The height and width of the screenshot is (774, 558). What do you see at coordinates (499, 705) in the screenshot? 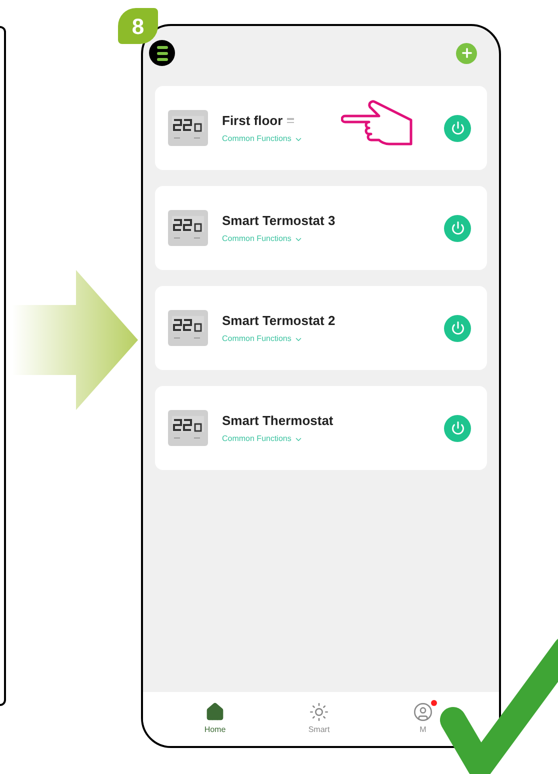
I see `check-mark-icon` at bounding box center [499, 705].